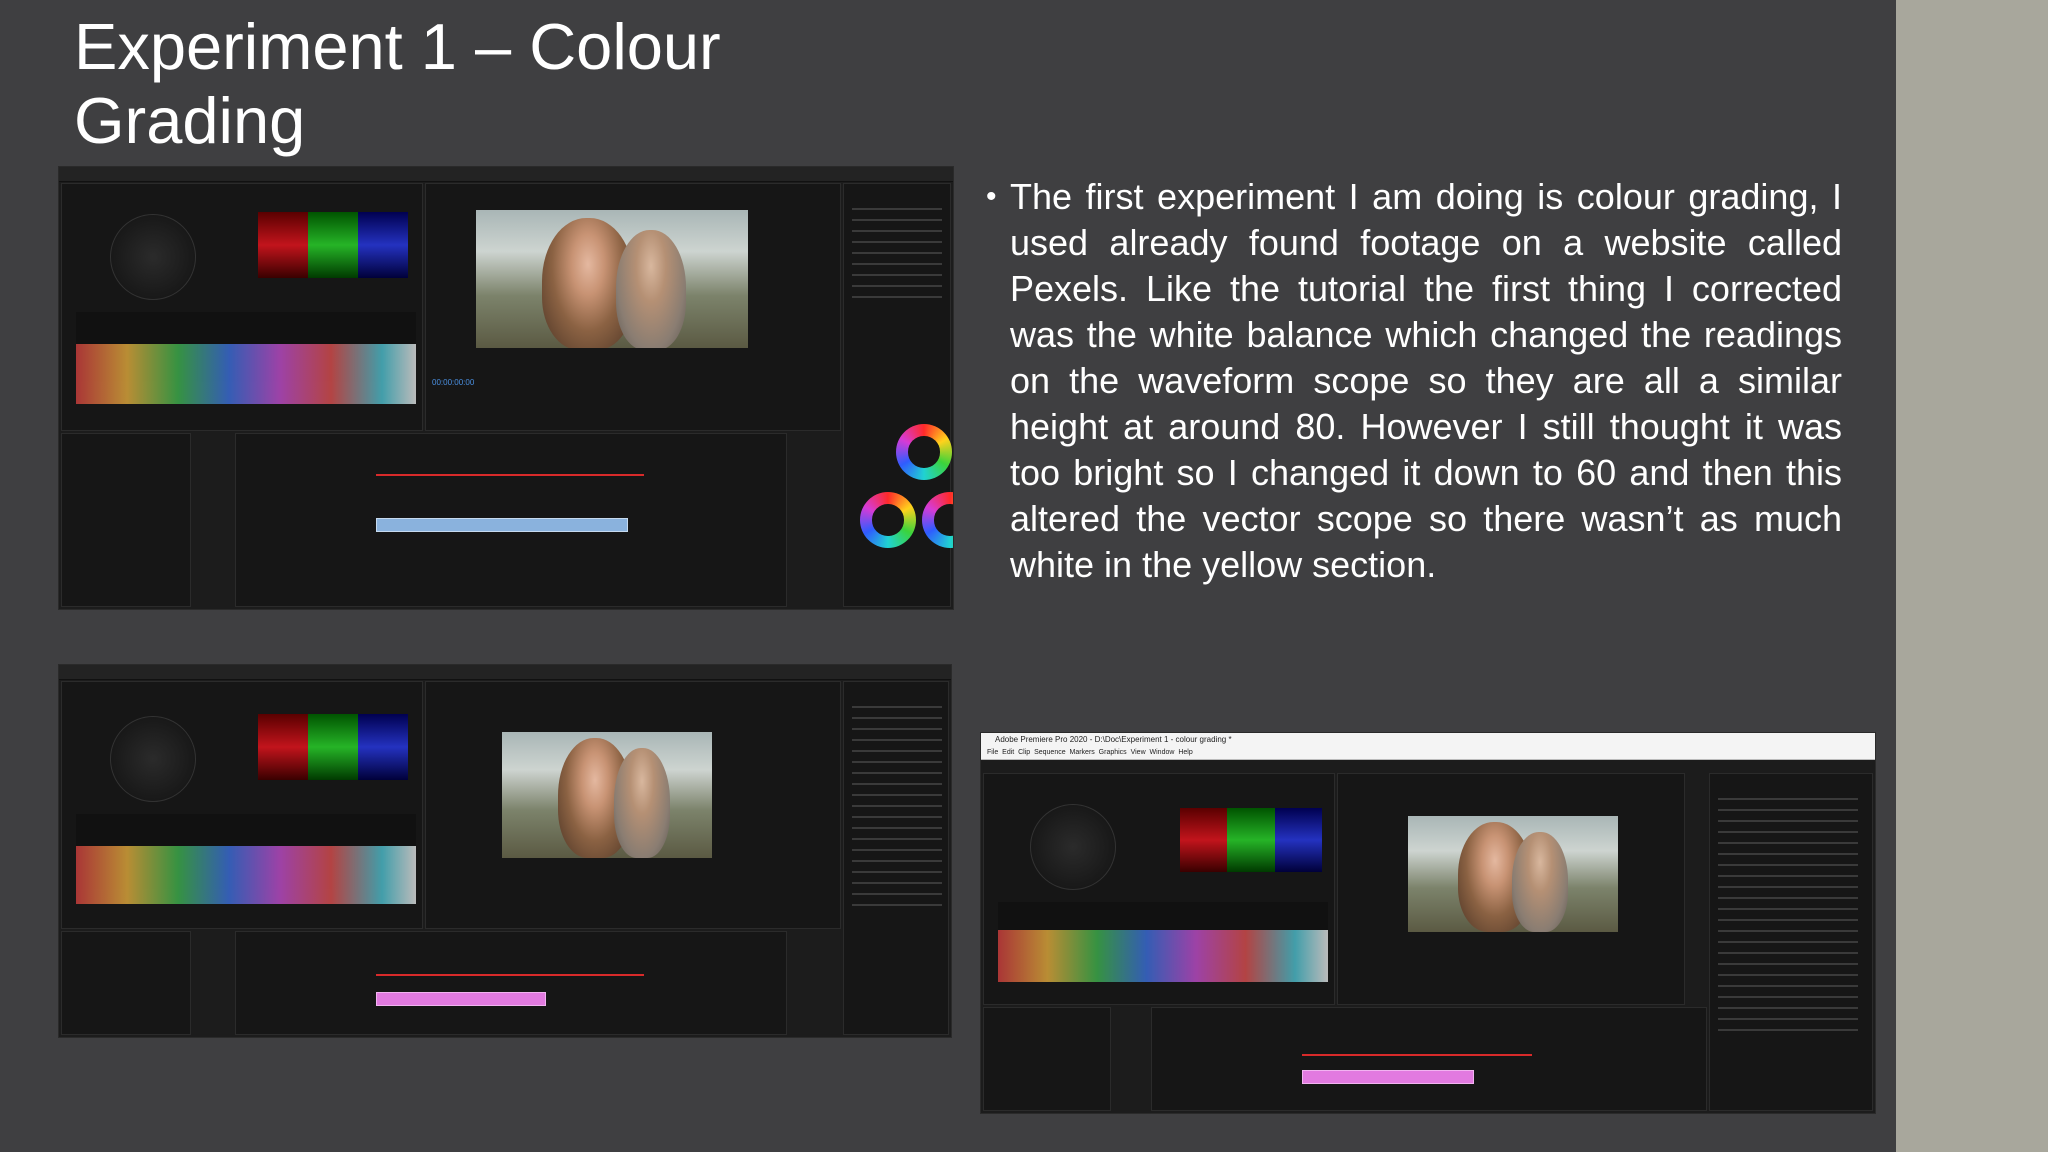 The width and height of the screenshot is (2048, 1152). I want to click on timecode: 00:00:00:00, so click(453, 382).